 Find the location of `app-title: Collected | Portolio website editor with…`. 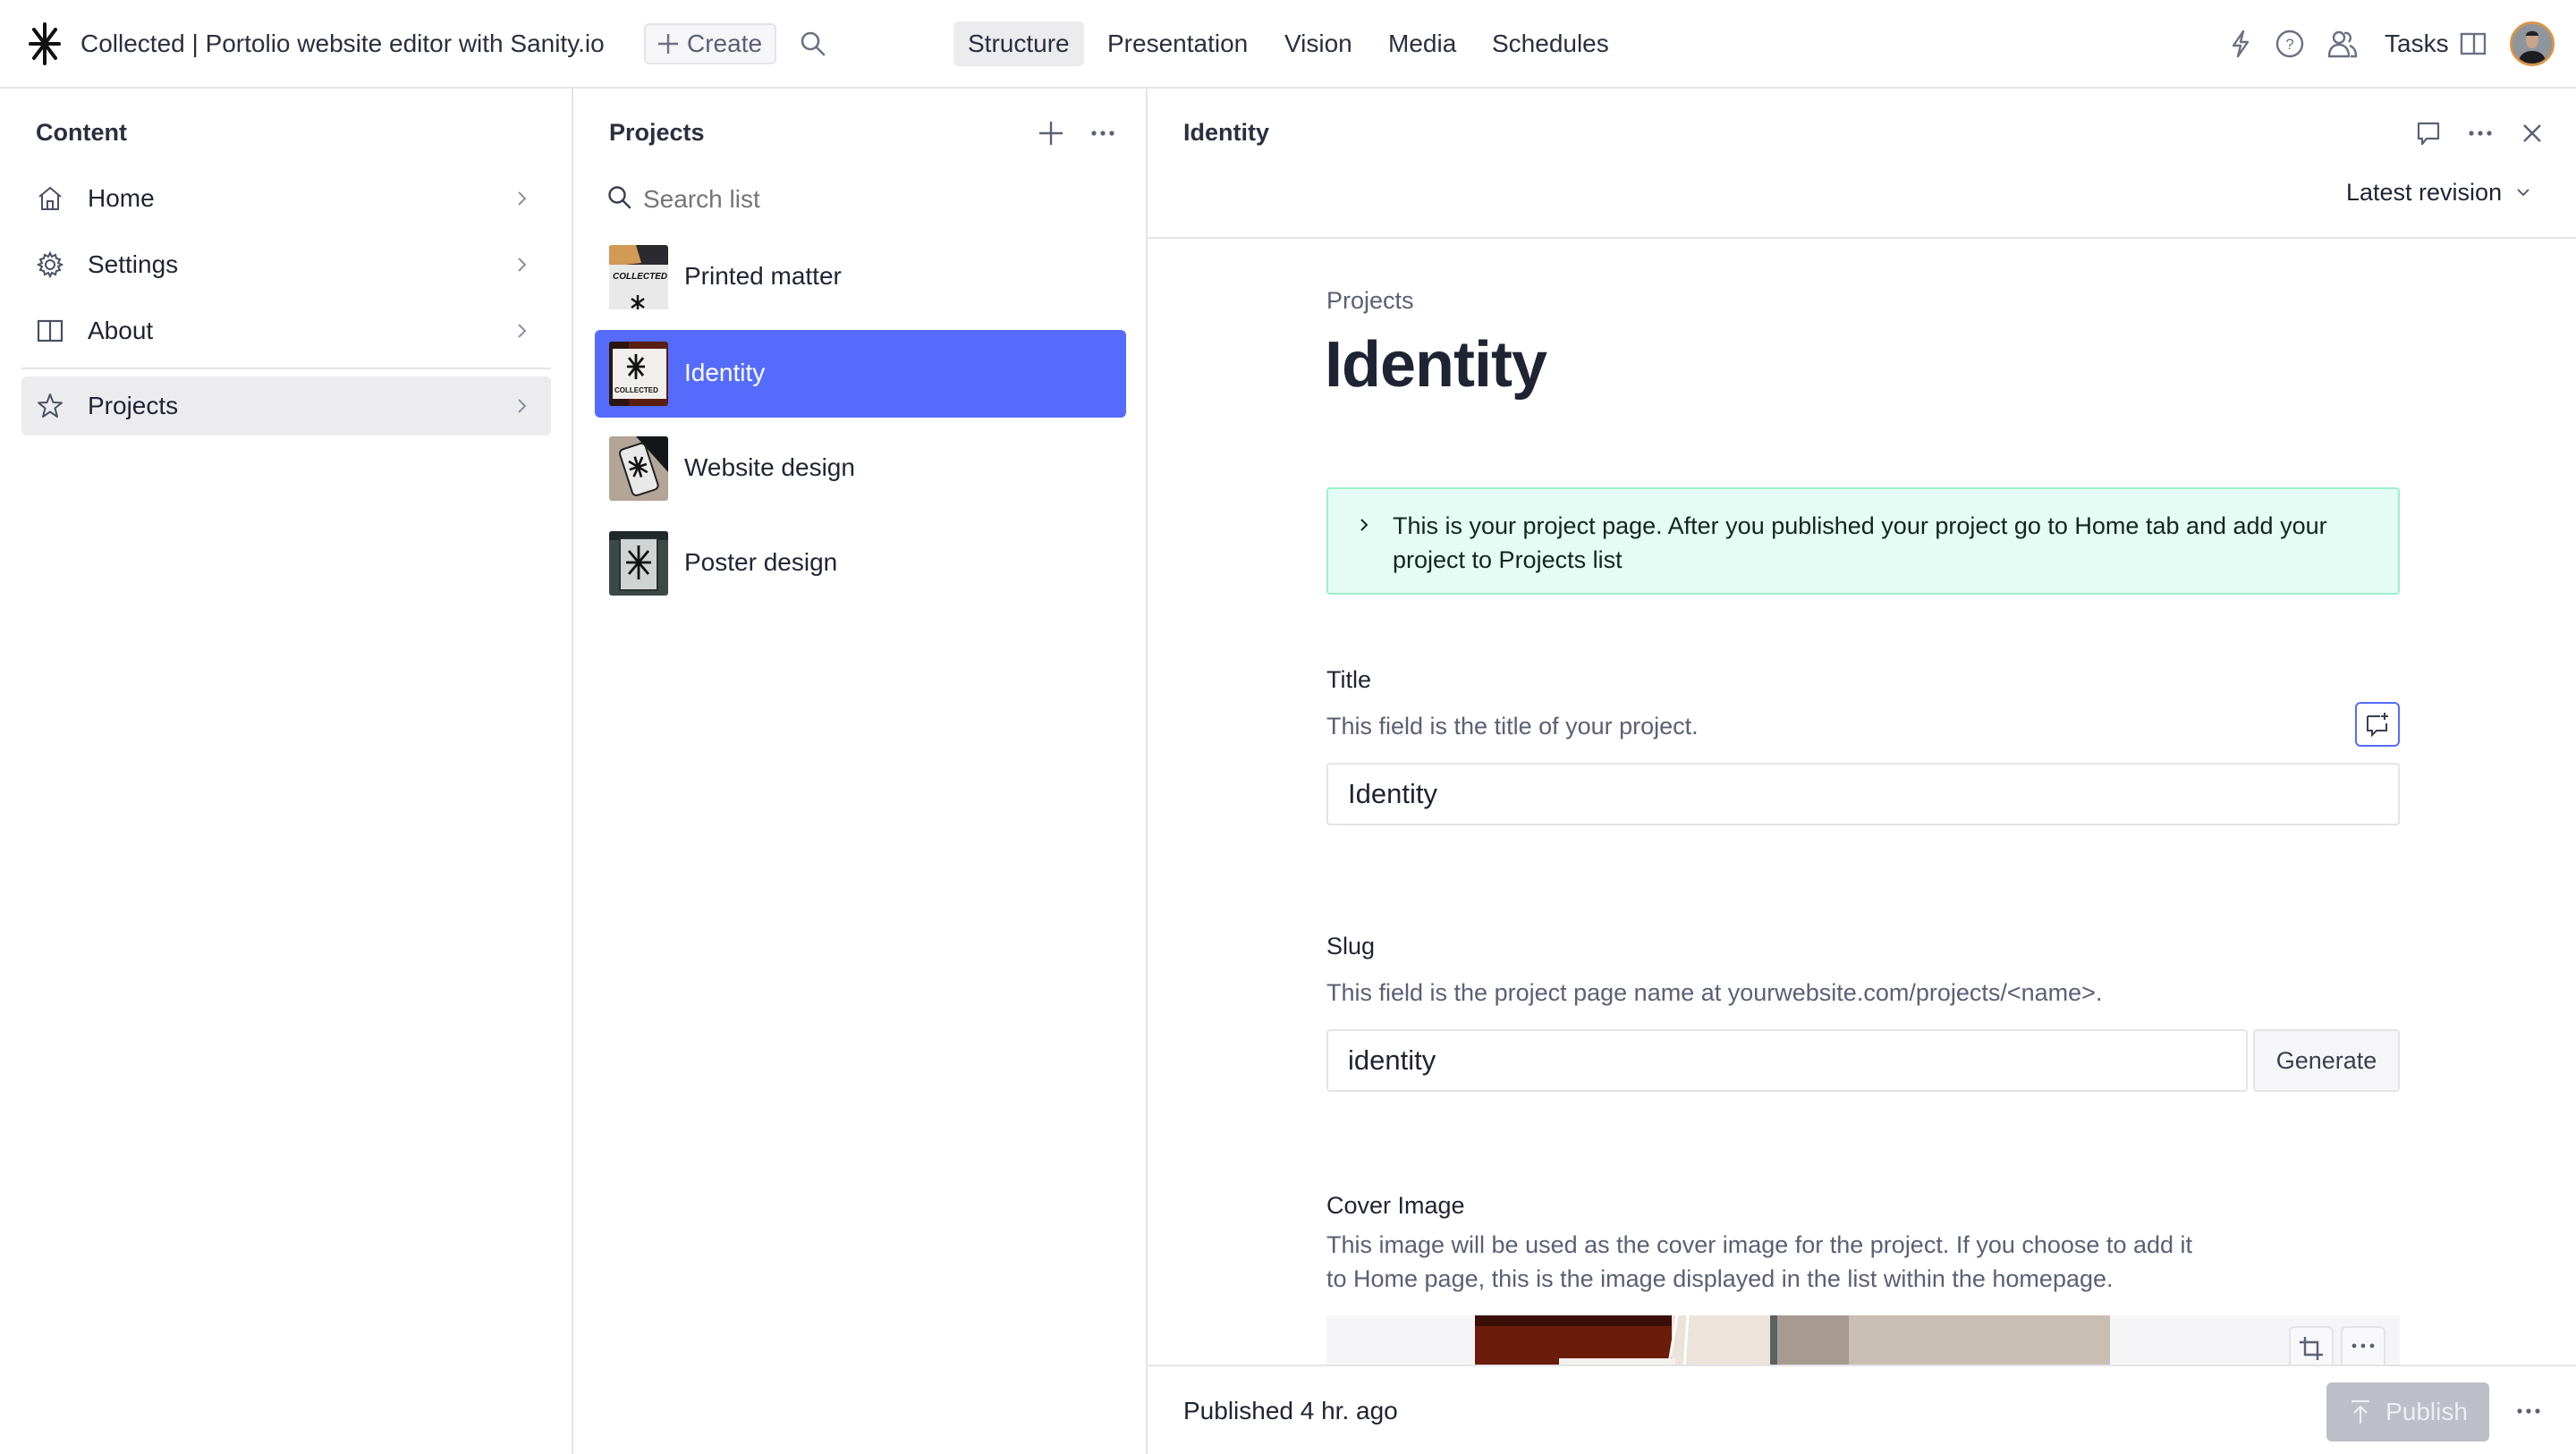

app-title: Collected | Portolio website editor with… is located at coordinates (342, 44).